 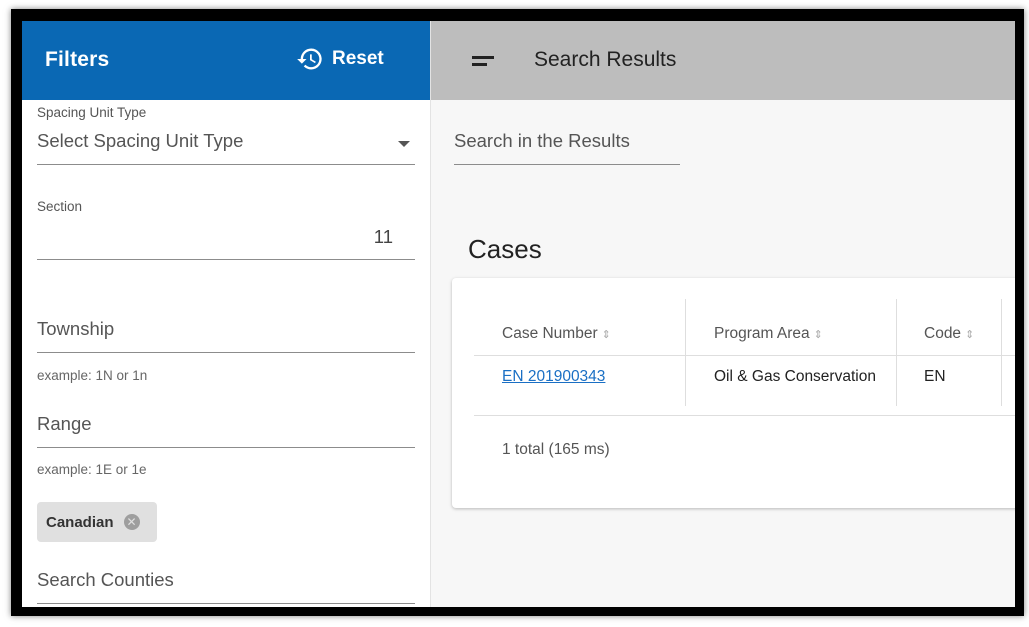 I want to click on county-chip: Canadian ✕, so click(x=97, y=522).